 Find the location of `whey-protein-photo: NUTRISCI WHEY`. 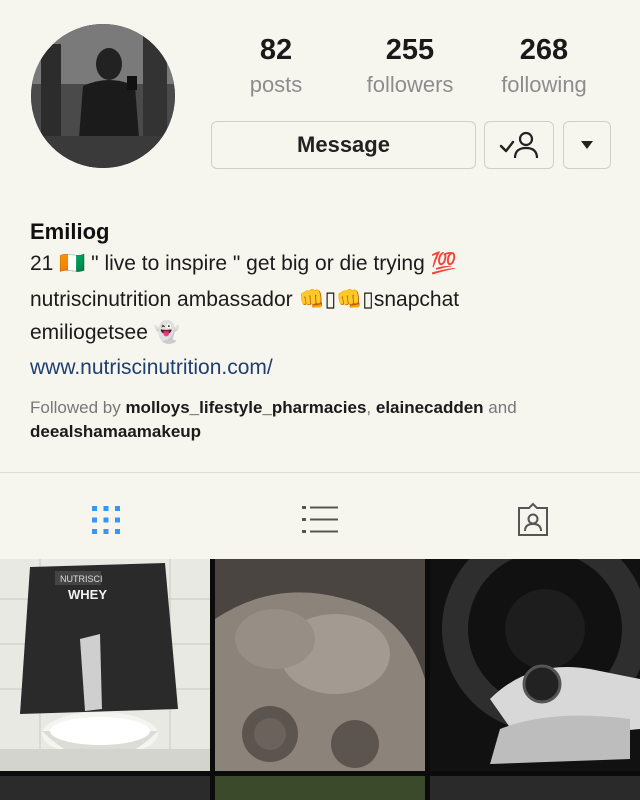

whey-protein-photo: NUTRISCI WHEY is located at coordinates (105, 665).